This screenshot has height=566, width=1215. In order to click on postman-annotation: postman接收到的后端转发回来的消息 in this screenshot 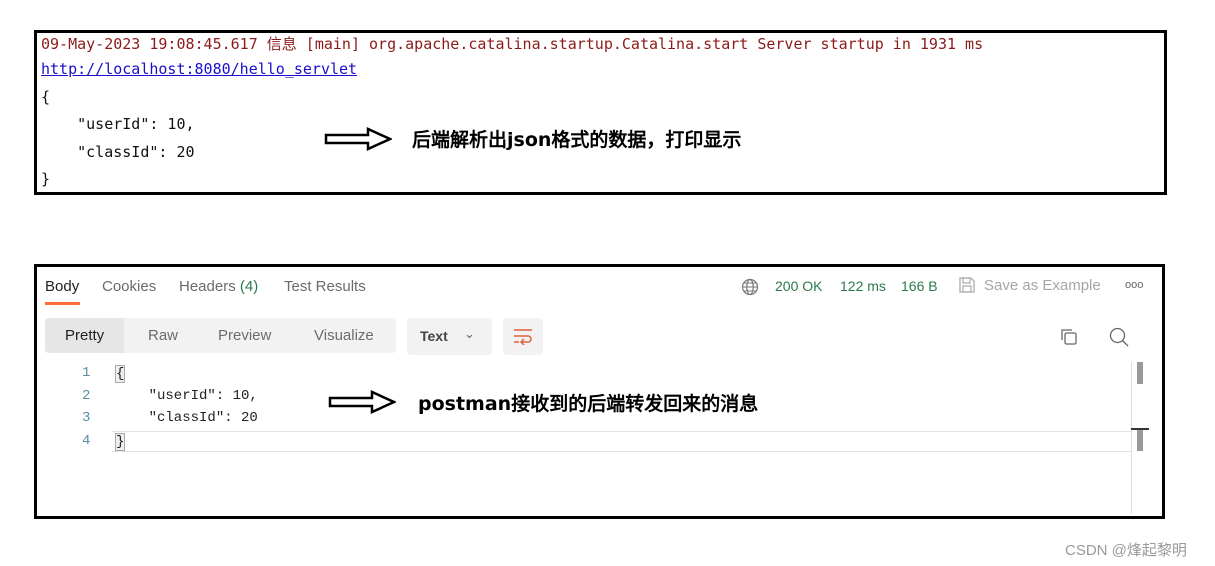, I will do `click(588, 404)`.